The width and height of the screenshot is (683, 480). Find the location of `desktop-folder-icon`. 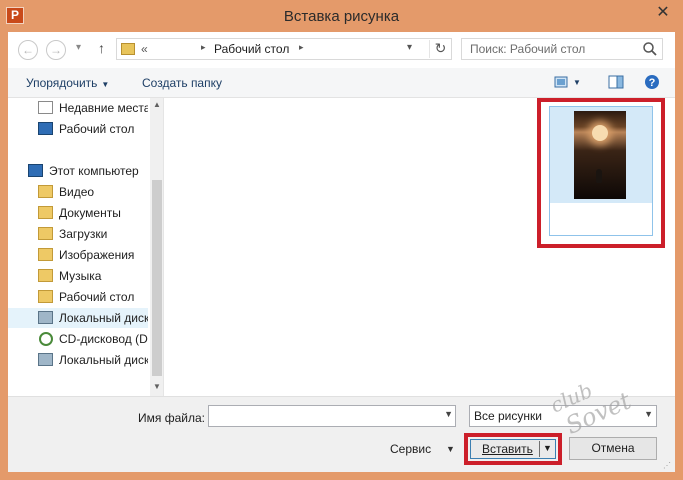

desktop-folder-icon is located at coordinates (45, 296).